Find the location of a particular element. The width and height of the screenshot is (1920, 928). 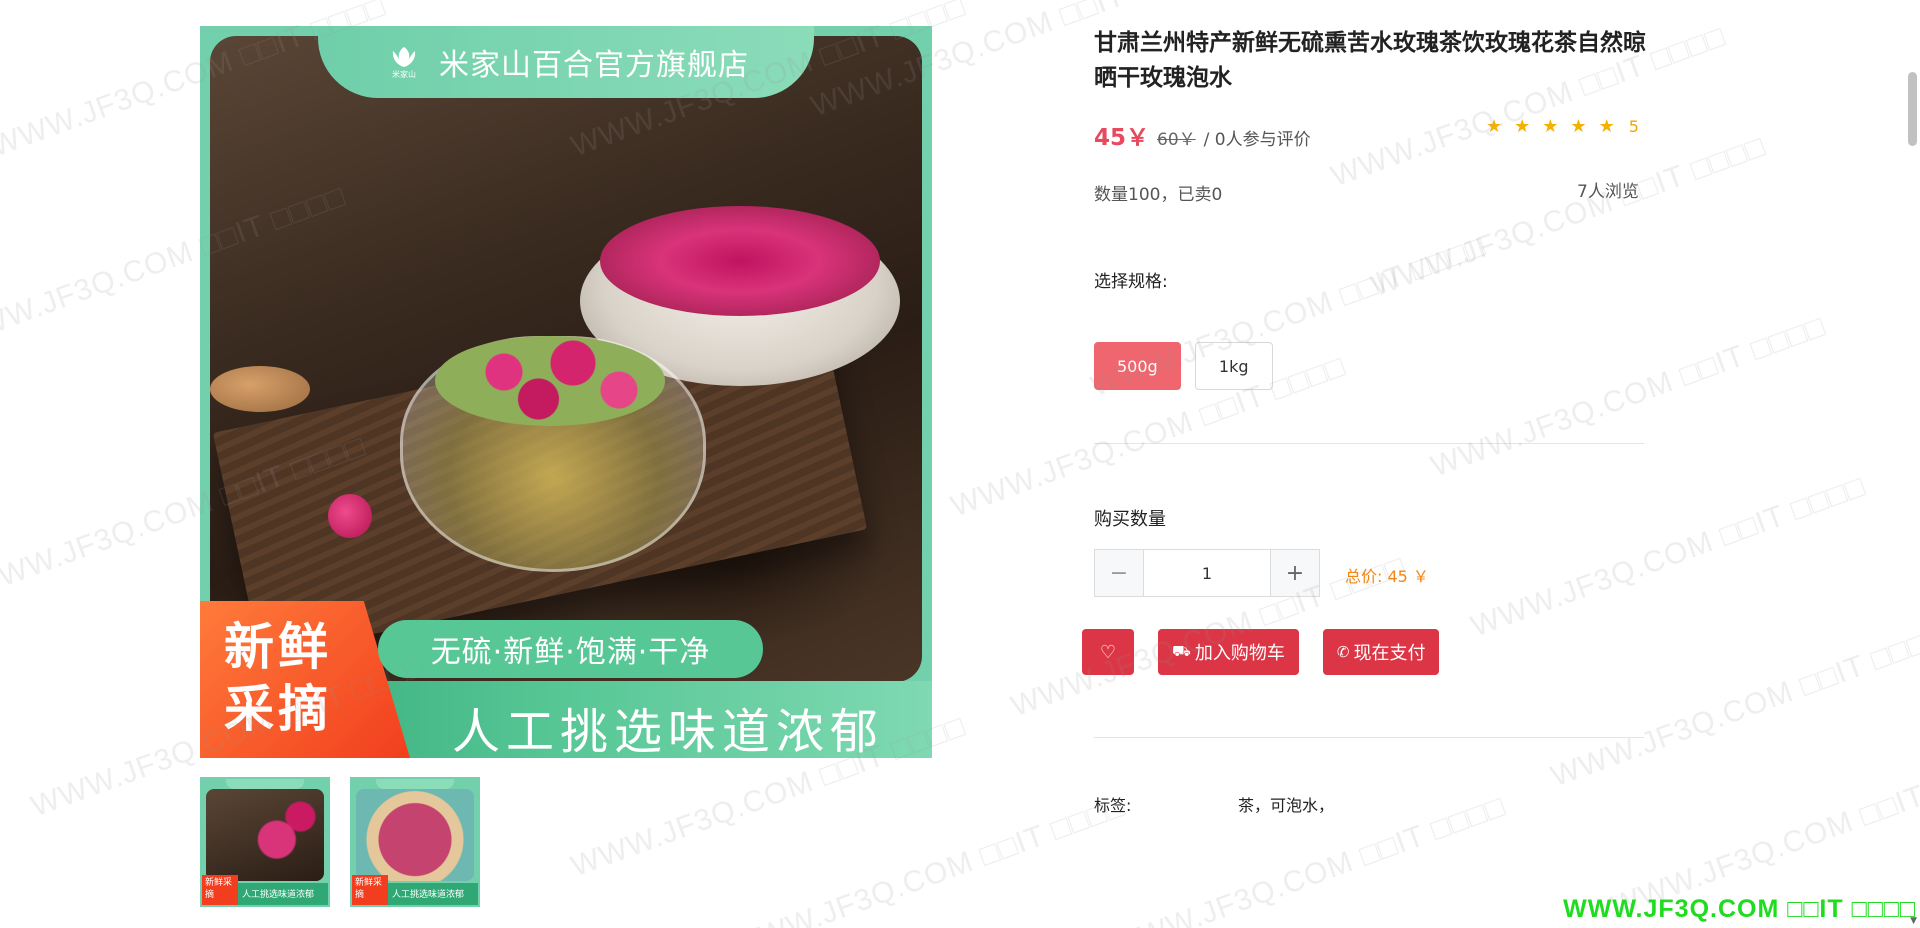

store-logo-icon: 米家山 is located at coordinates (404, 62).